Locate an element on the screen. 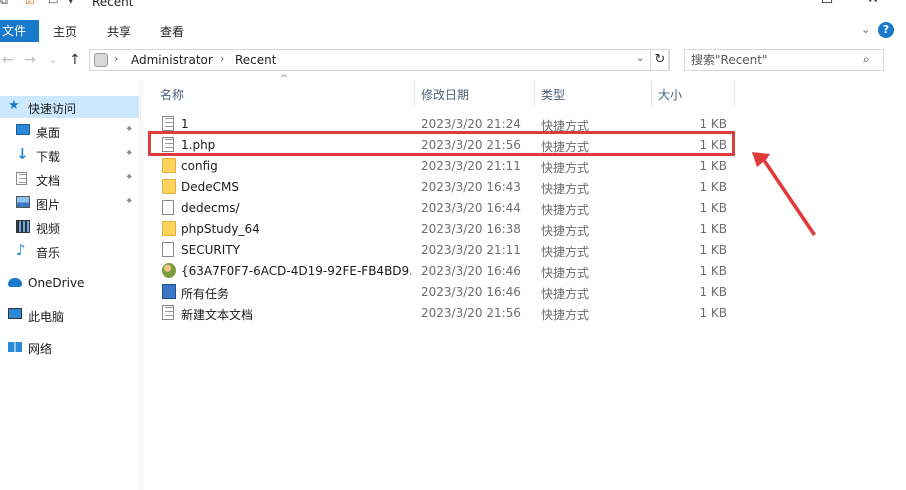 This screenshot has width=906, height=490. tab-share: 共享 is located at coordinates (119, 31).